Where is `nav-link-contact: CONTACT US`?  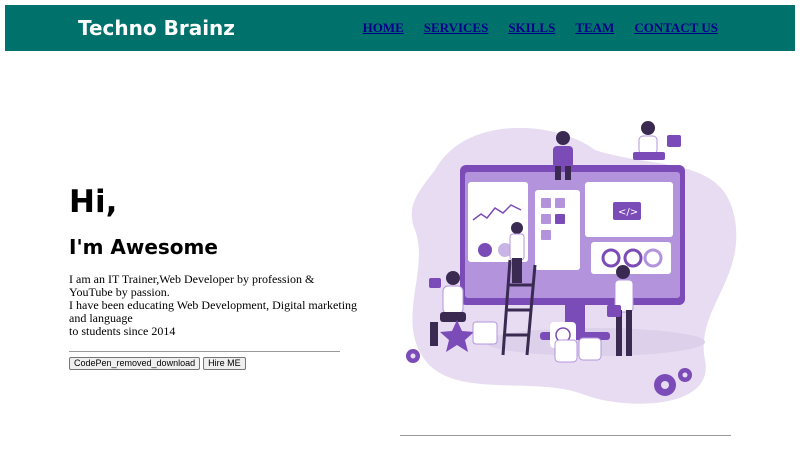 nav-link-contact: CONTACT US is located at coordinates (676, 28).